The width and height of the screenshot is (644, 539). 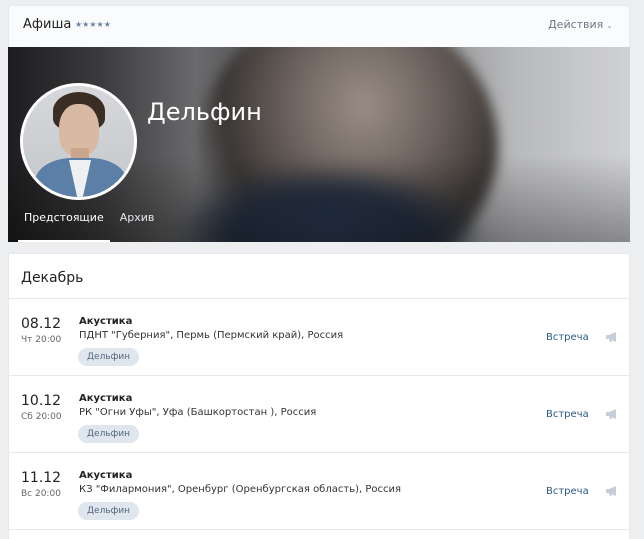 I want to click on event-time: Сб 20:00, so click(x=41, y=417).